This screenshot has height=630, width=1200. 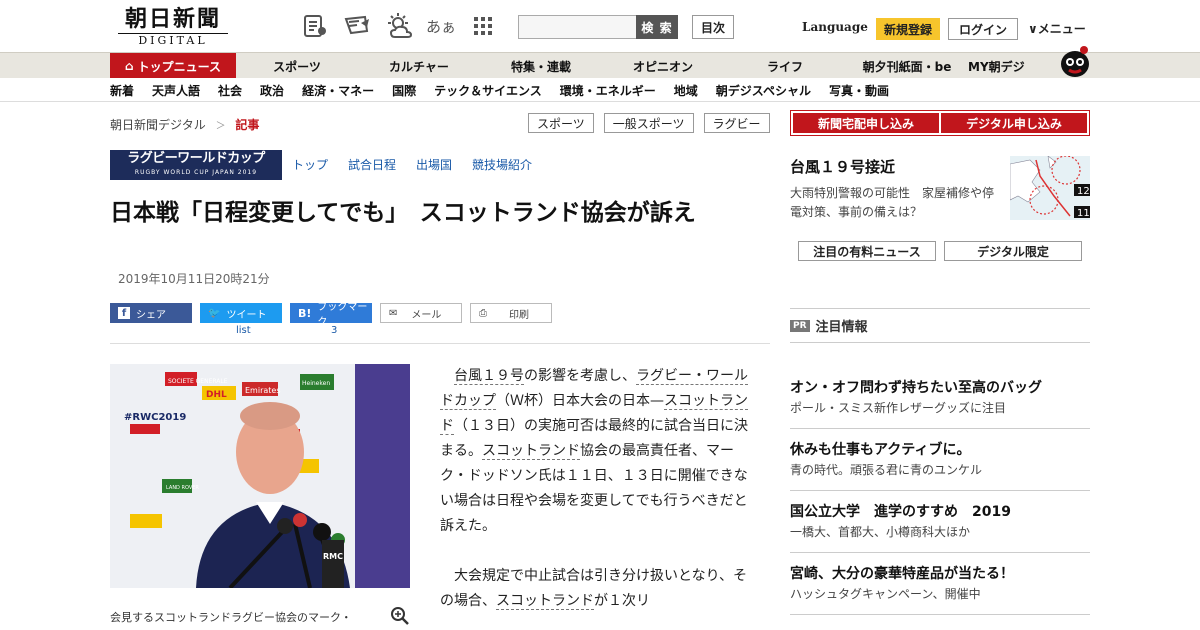 I want to click on nav-culture: カルチャー, so click(x=419, y=66).